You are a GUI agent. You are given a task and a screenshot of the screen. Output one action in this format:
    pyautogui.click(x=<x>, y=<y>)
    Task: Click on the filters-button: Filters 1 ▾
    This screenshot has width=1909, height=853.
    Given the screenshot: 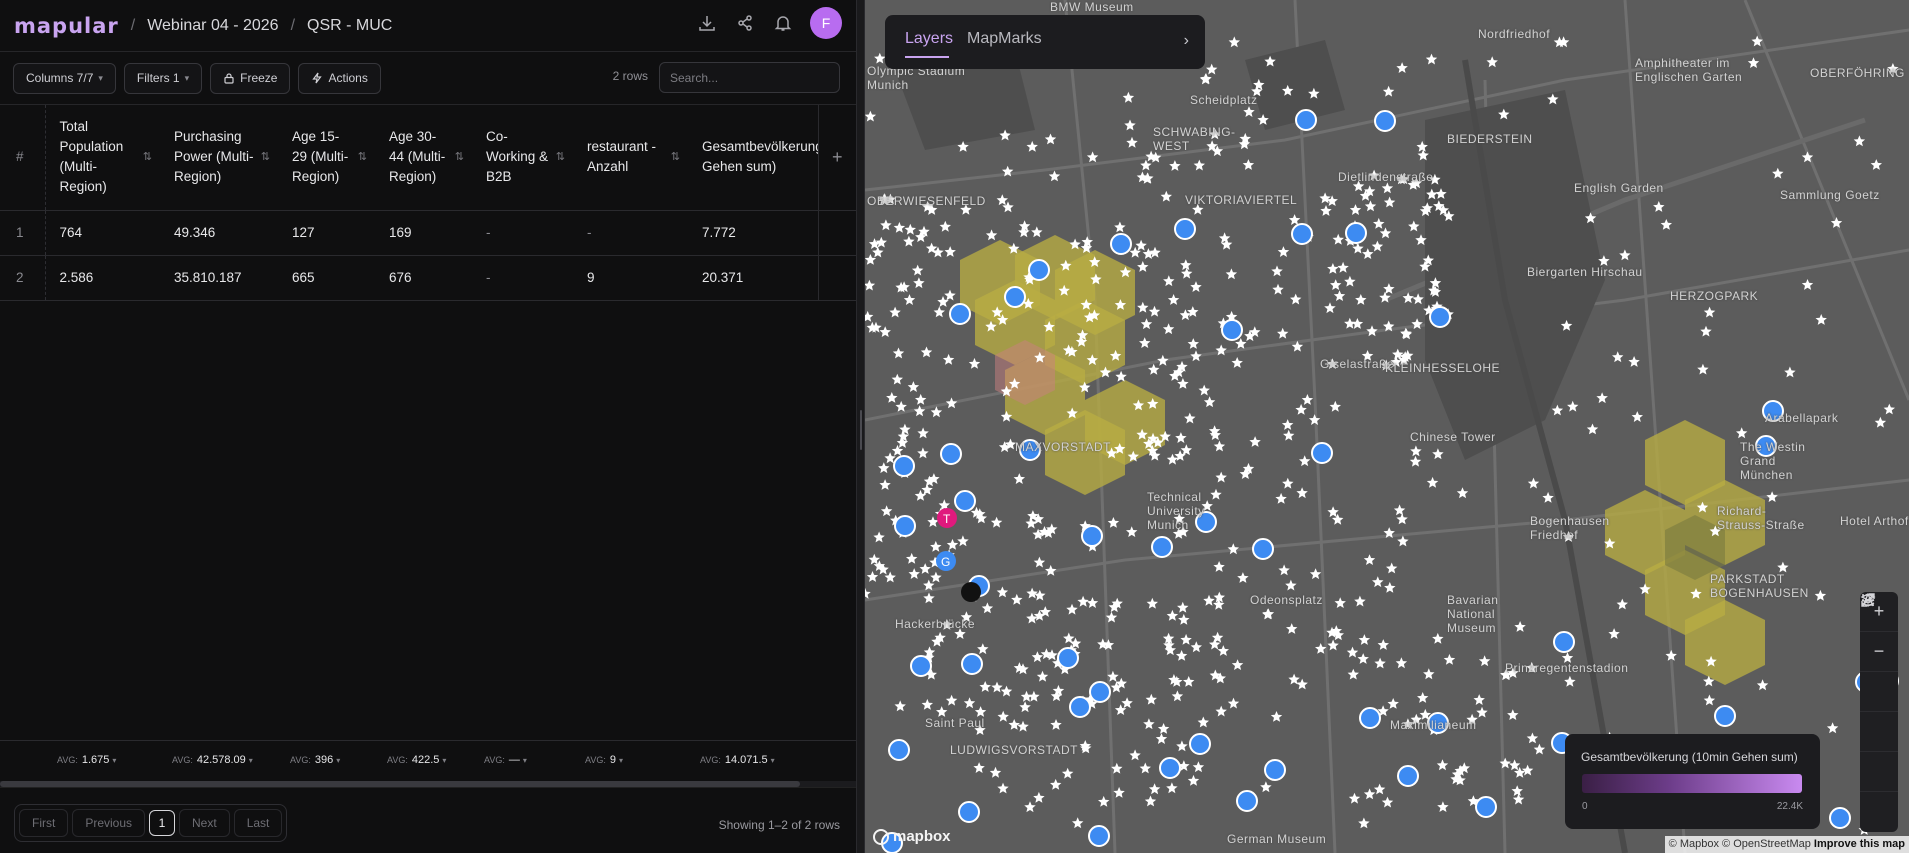 What is the action you would take?
    pyautogui.click(x=163, y=78)
    